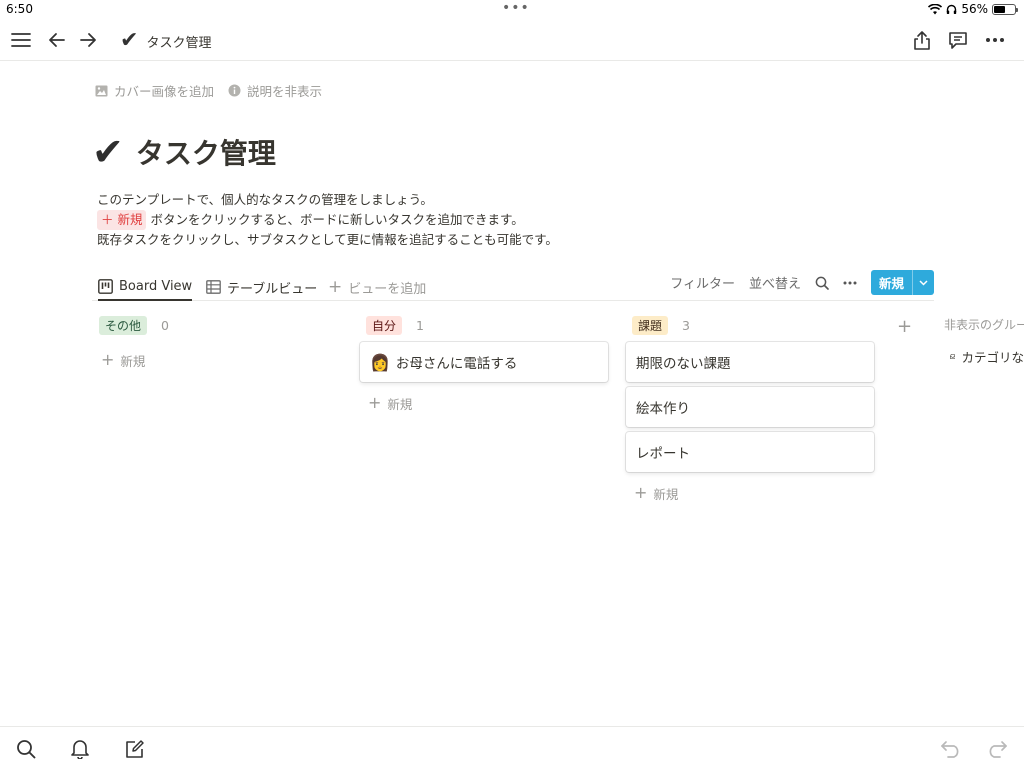 This screenshot has width=1024, height=768. What do you see at coordinates (1000, 9) in the screenshot?
I see `battery-fill` at bounding box center [1000, 9].